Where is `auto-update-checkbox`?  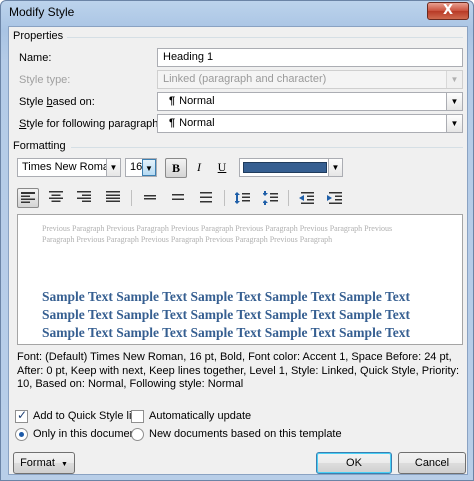
auto-update-checkbox is located at coordinates (137, 416).